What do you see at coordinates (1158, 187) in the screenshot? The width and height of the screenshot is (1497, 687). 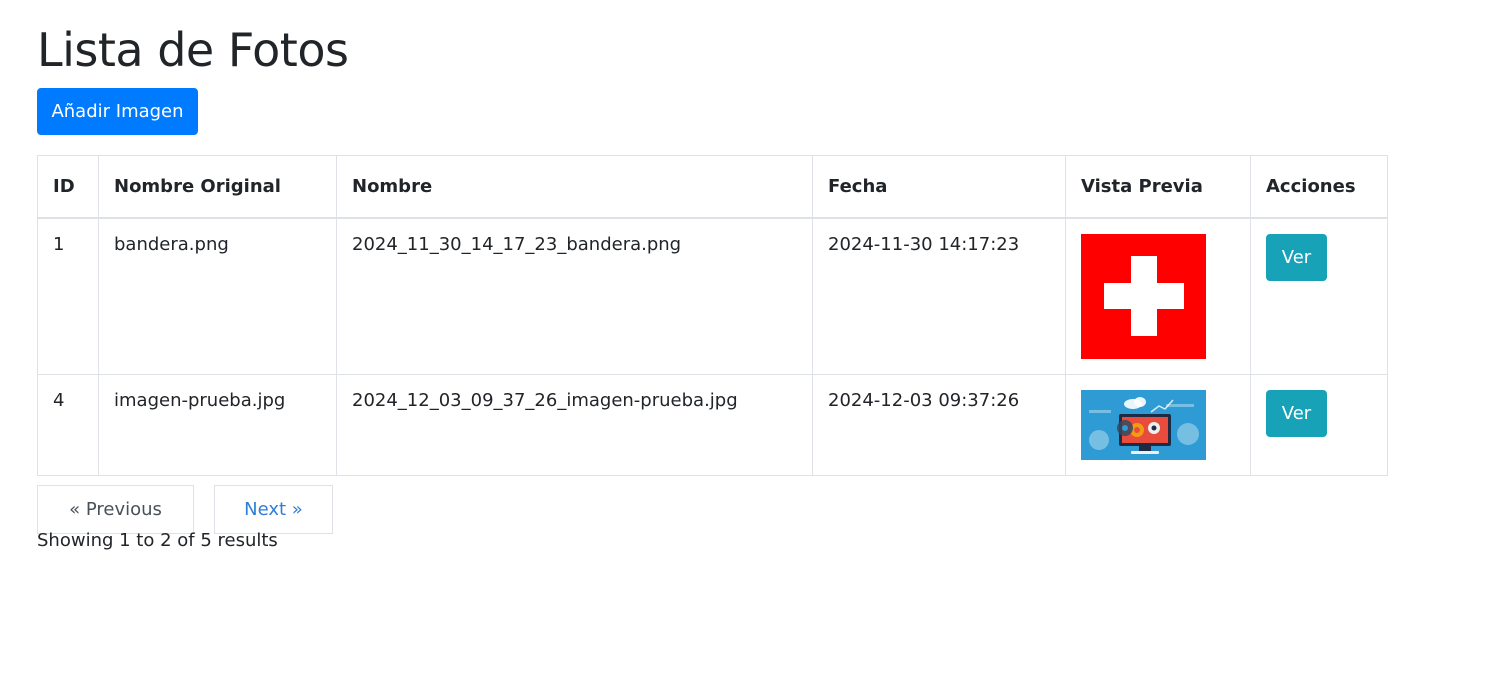 I see `column-header-preview: Vista Previa` at bounding box center [1158, 187].